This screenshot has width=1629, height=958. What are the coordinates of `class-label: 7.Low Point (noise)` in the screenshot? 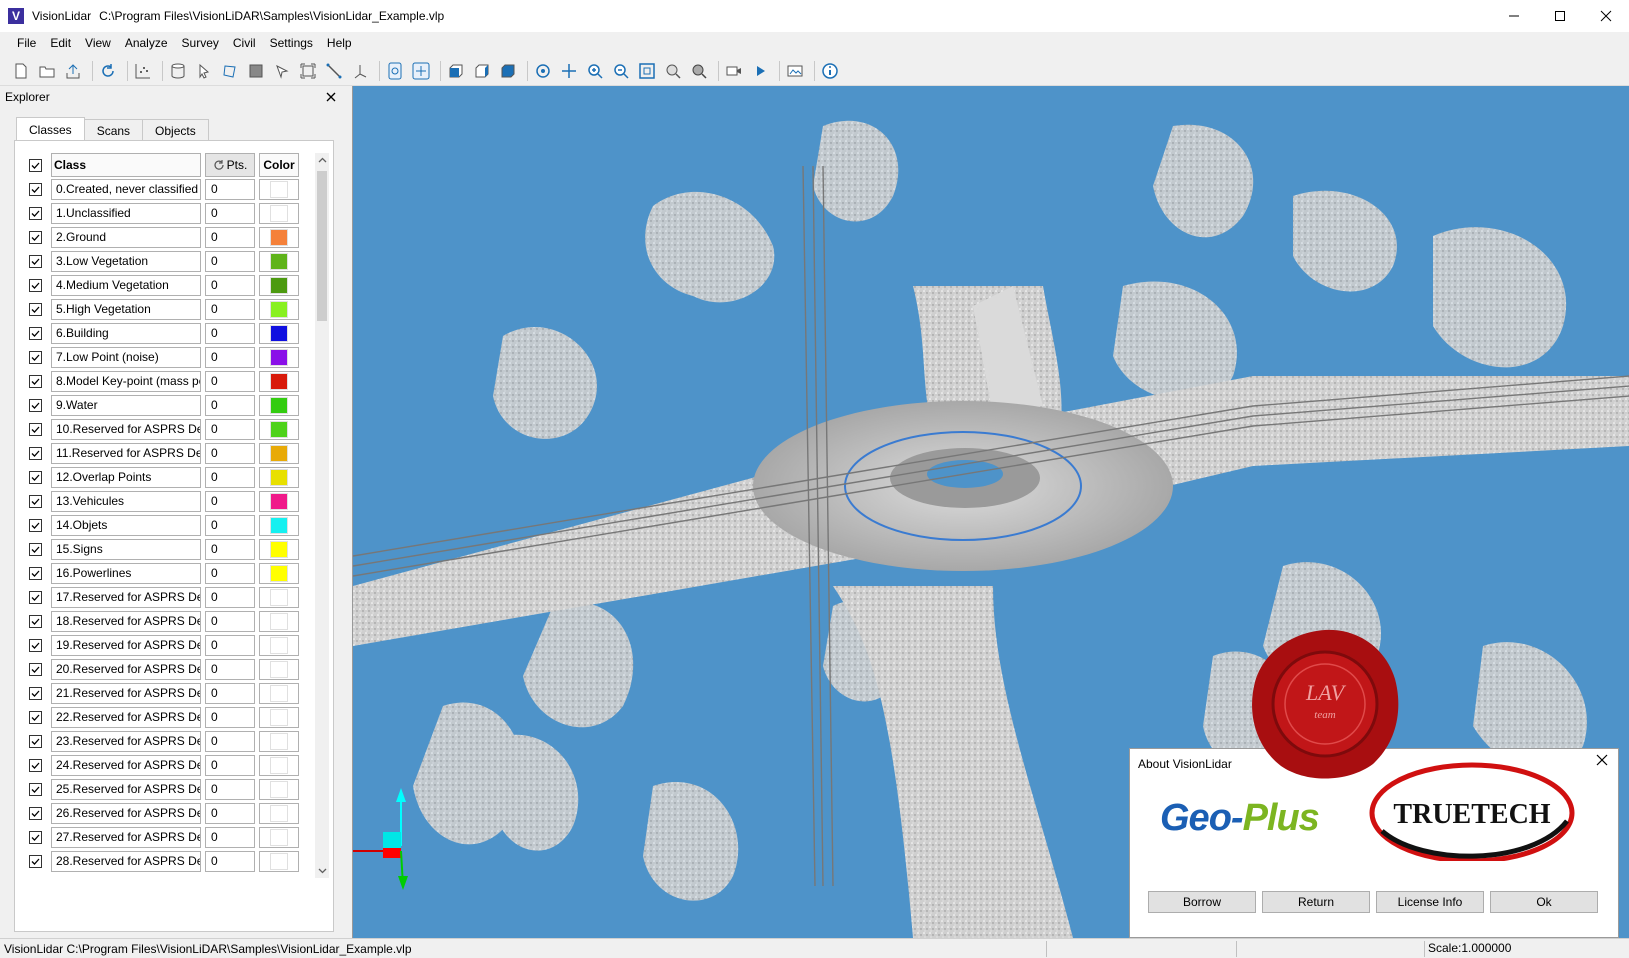 It's located at (126, 357).